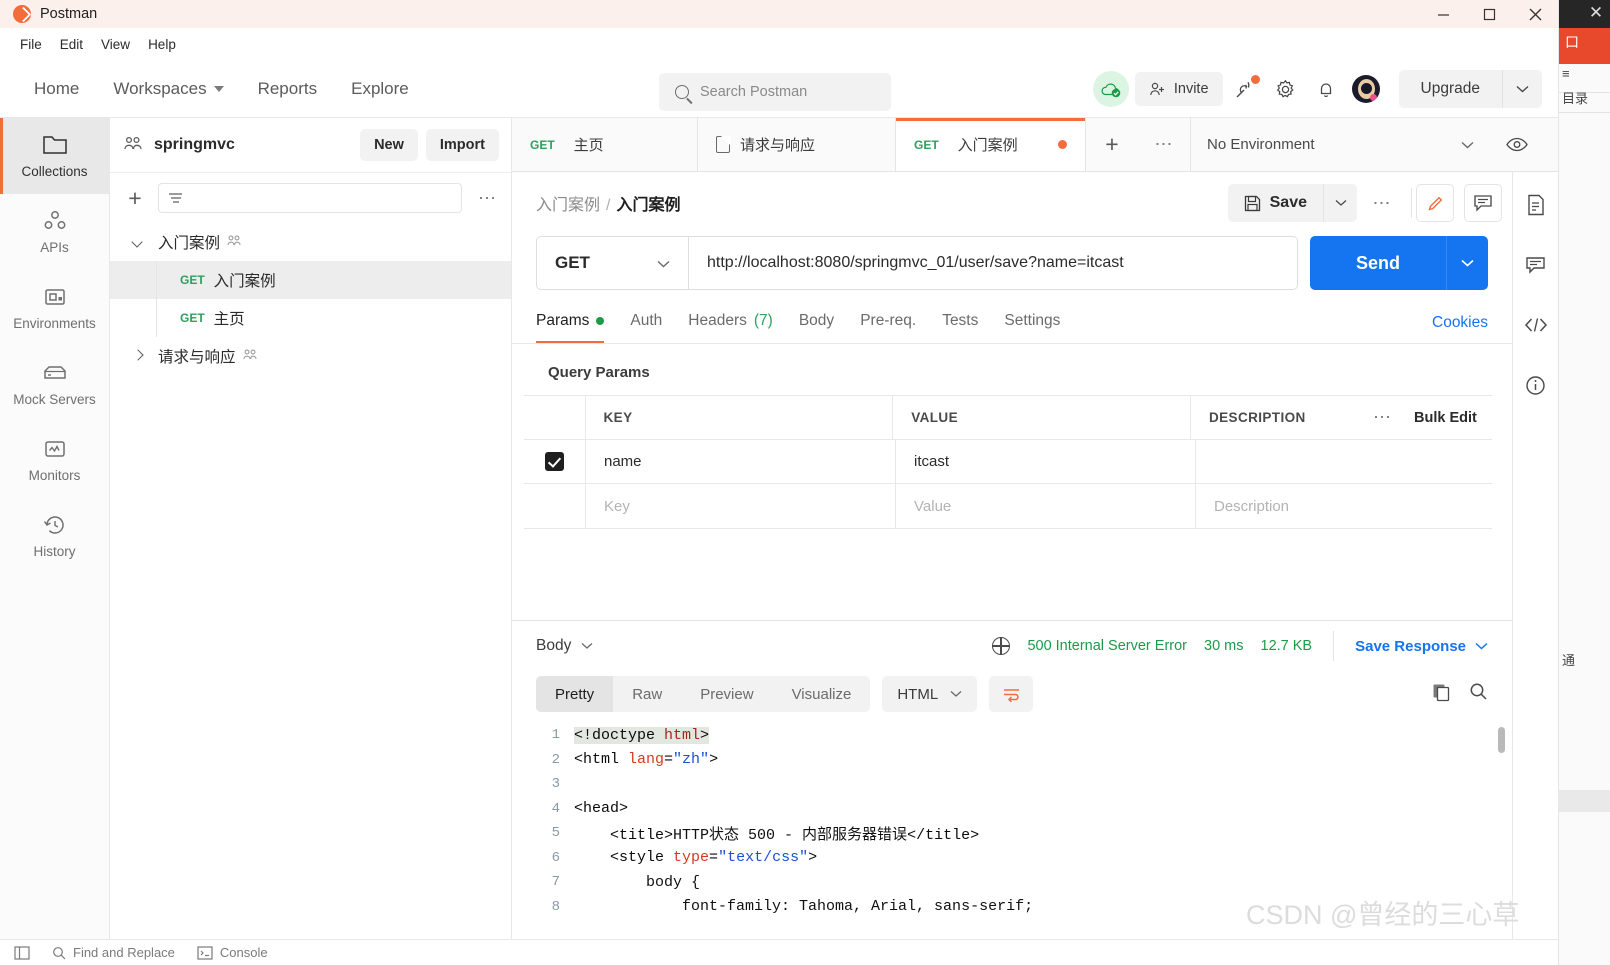 This screenshot has width=1610, height=965. Describe the element at coordinates (1326, 89) in the screenshot. I see `bell-icon` at that location.